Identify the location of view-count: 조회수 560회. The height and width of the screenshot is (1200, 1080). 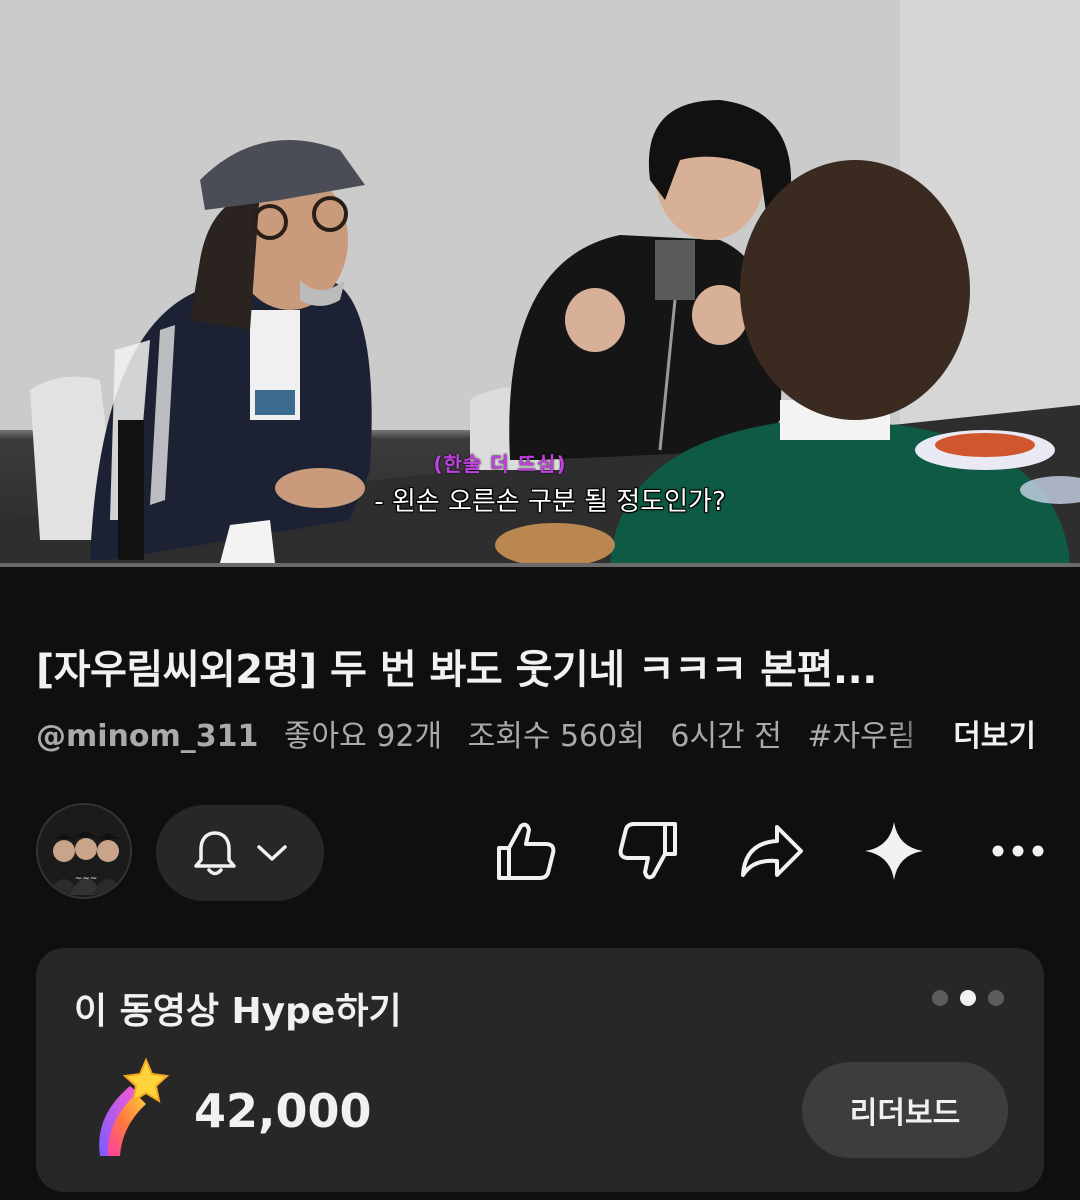
(556, 736).